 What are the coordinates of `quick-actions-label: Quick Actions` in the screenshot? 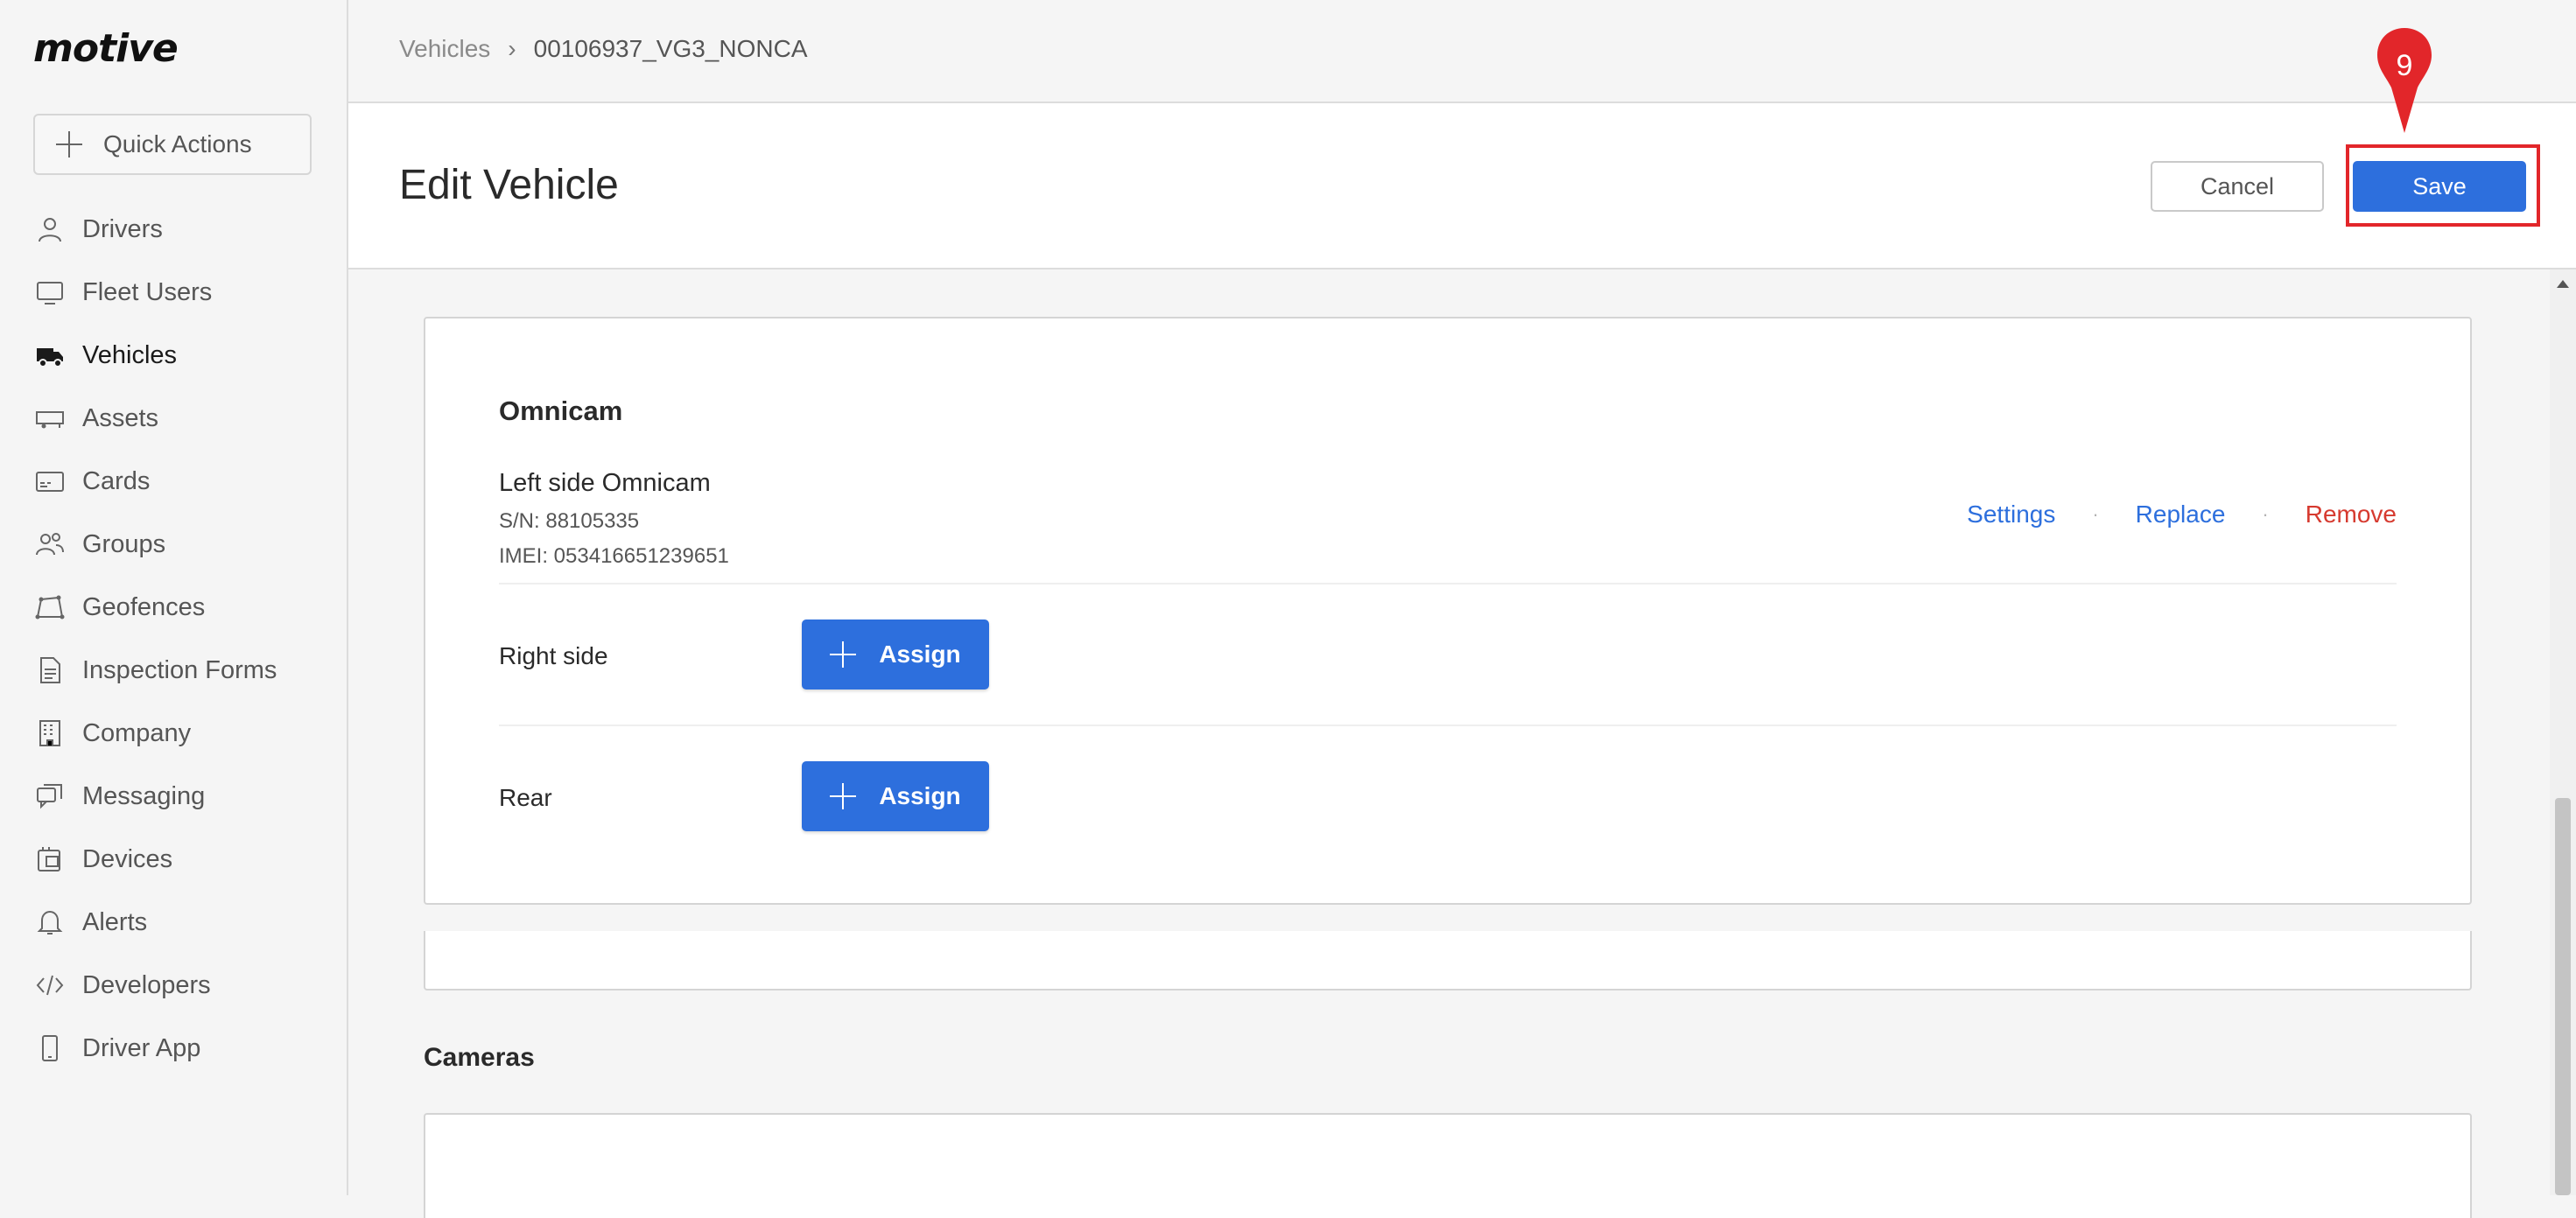 It's located at (177, 144).